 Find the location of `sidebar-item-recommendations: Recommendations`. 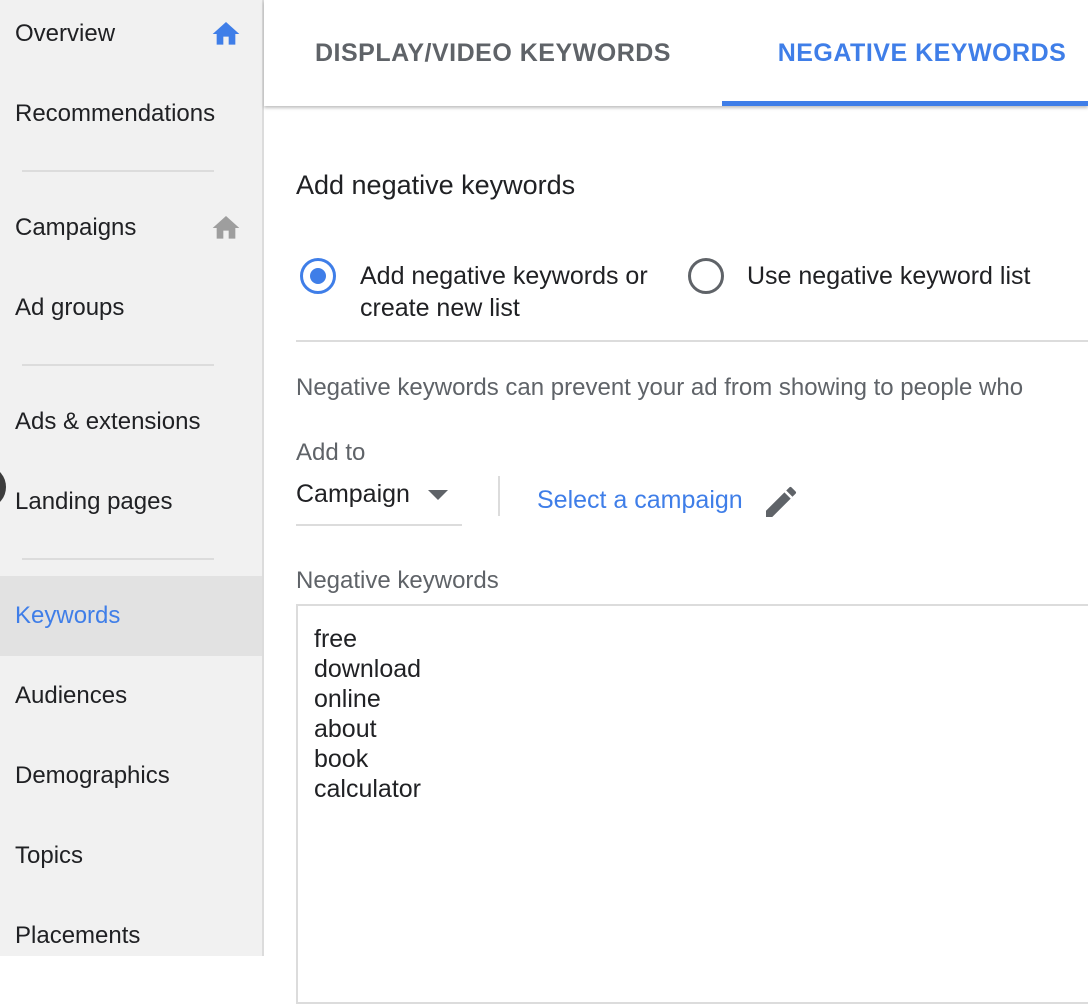

sidebar-item-recommendations: Recommendations is located at coordinates (131, 114).